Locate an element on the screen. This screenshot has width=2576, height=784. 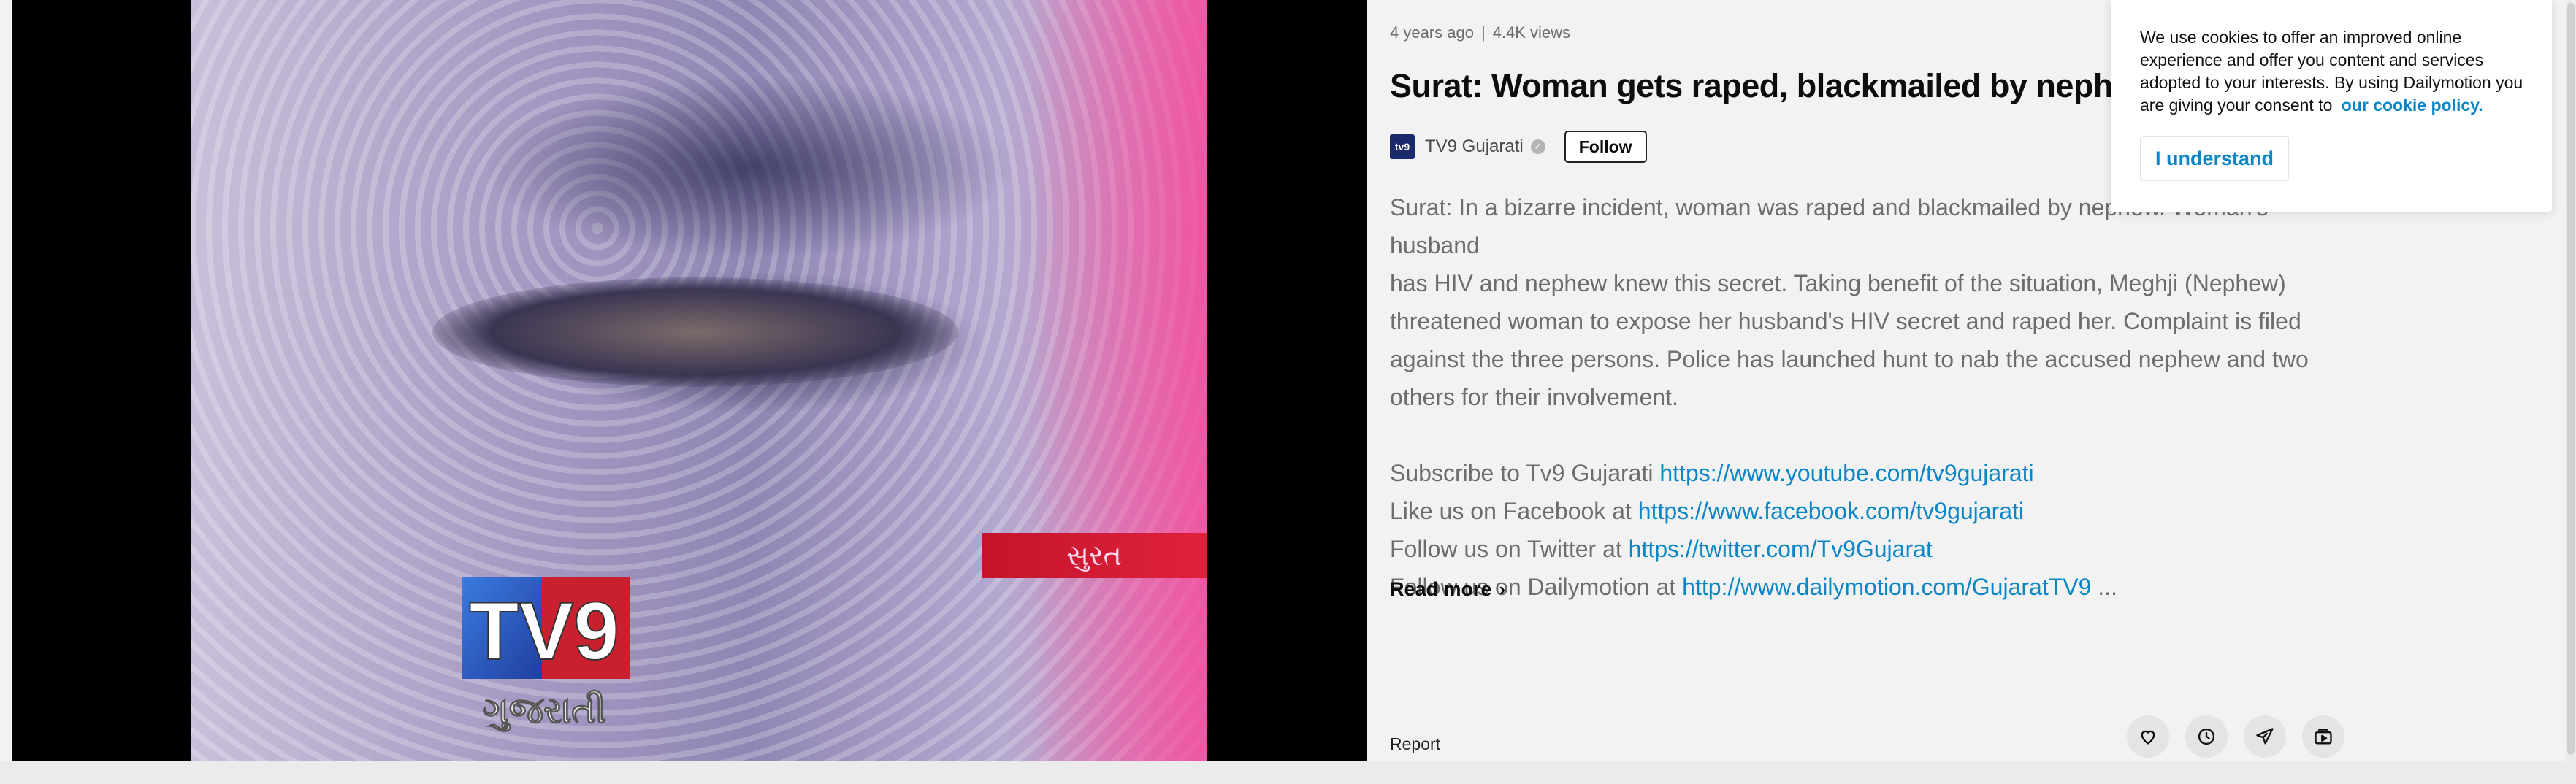
view-count: 4.4K views is located at coordinates (1531, 32).